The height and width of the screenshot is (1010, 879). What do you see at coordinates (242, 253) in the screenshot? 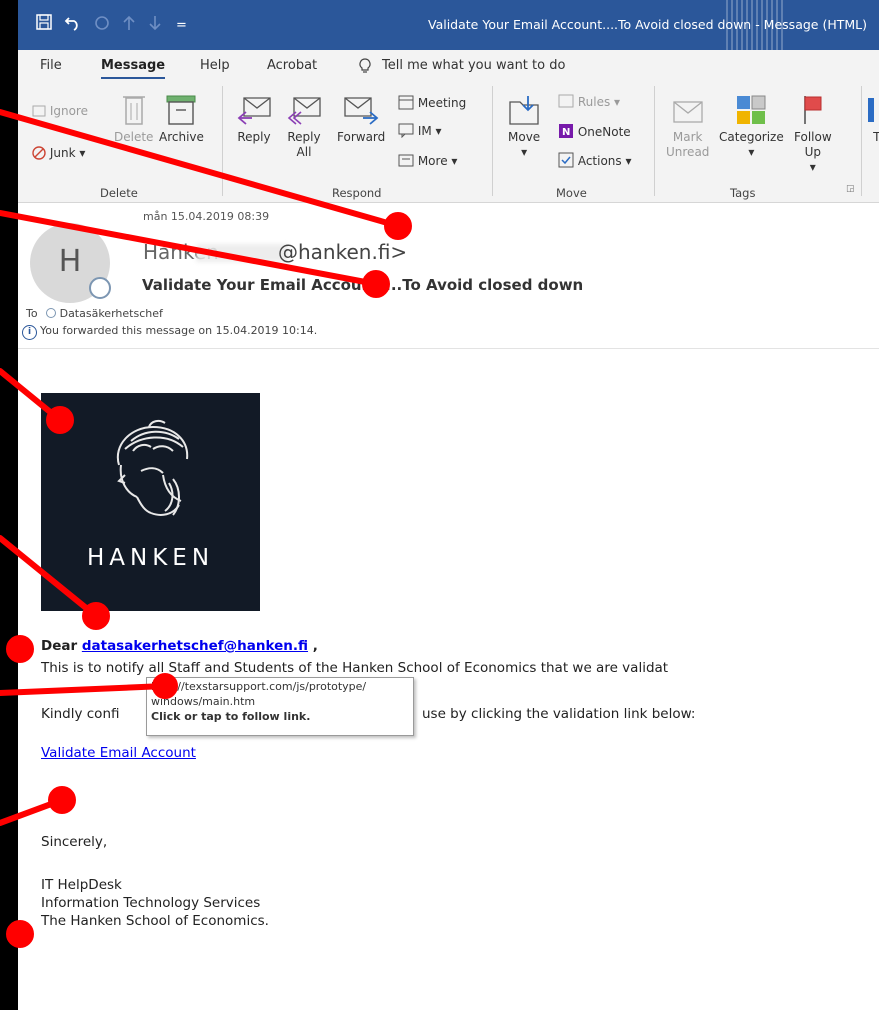
I see `redacted-sender-address` at bounding box center [242, 253].